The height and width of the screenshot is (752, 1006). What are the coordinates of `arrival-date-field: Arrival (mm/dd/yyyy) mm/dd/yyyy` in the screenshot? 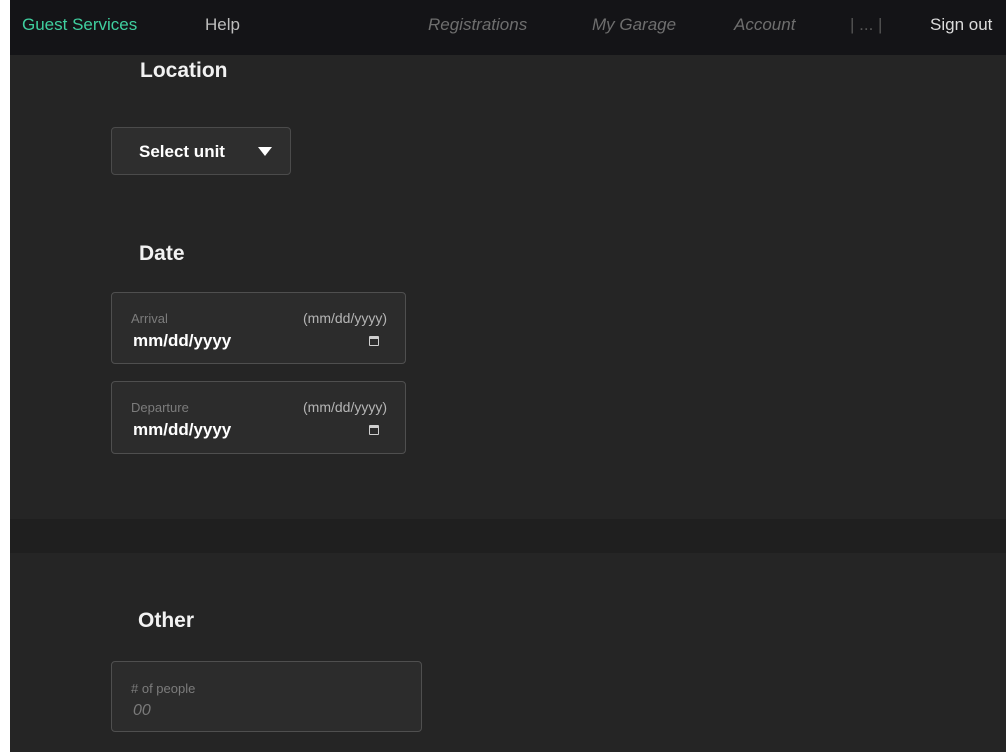 It's located at (258, 328).